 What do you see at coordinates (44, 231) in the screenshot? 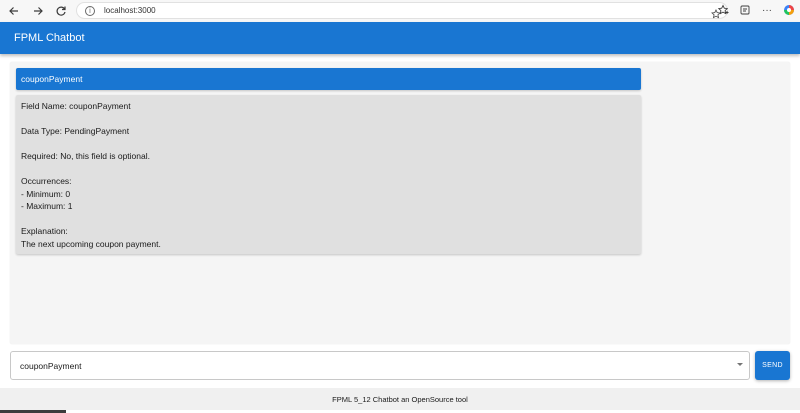
I see `bot-line: Explanation:` at bounding box center [44, 231].